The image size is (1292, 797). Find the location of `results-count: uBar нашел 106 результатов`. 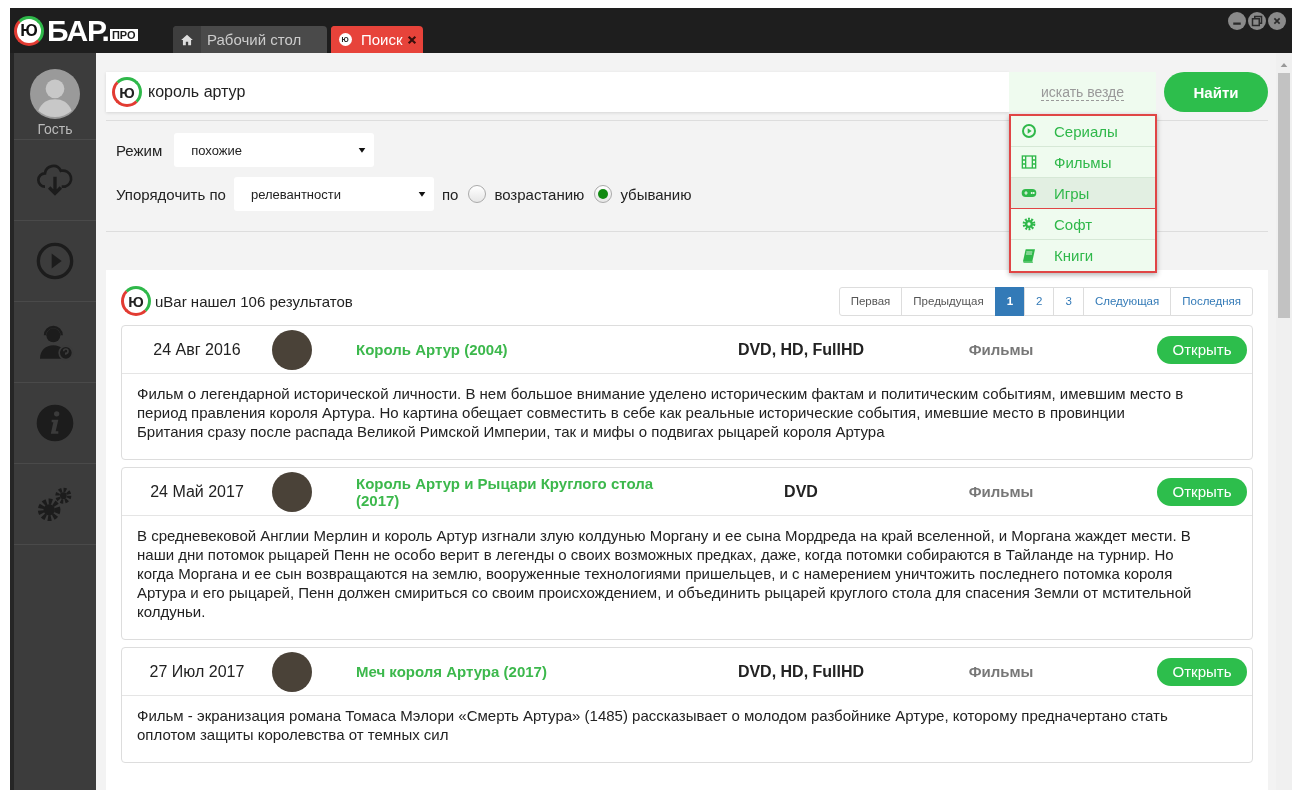

results-count: uBar нашел 106 результатов is located at coordinates (254, 301).